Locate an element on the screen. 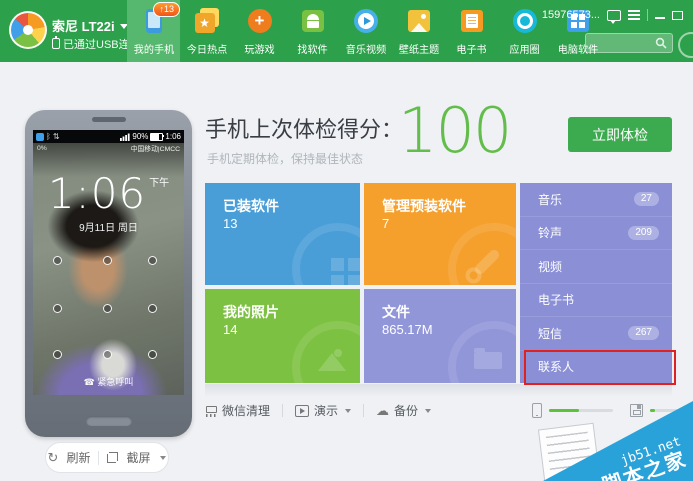 The height and width of the screenshot is (481, 693). backup-button: ☁ 备份 is located at coordinates (404, 410).